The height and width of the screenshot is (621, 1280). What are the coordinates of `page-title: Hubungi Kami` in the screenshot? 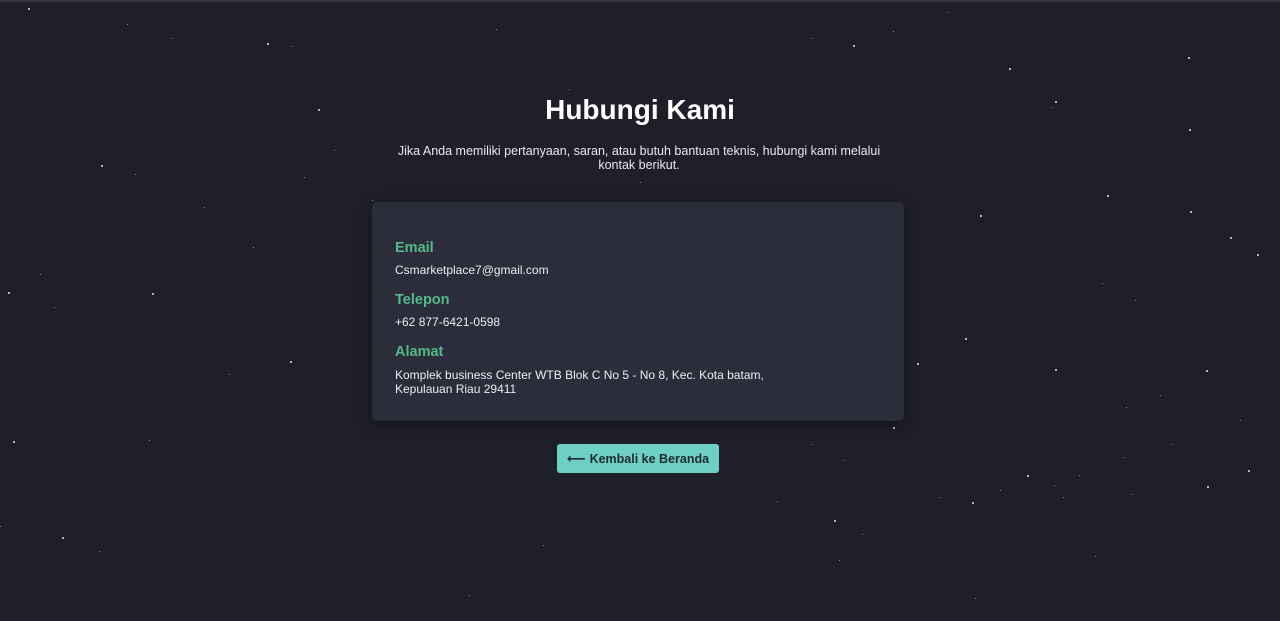 It's located at (640, 109).